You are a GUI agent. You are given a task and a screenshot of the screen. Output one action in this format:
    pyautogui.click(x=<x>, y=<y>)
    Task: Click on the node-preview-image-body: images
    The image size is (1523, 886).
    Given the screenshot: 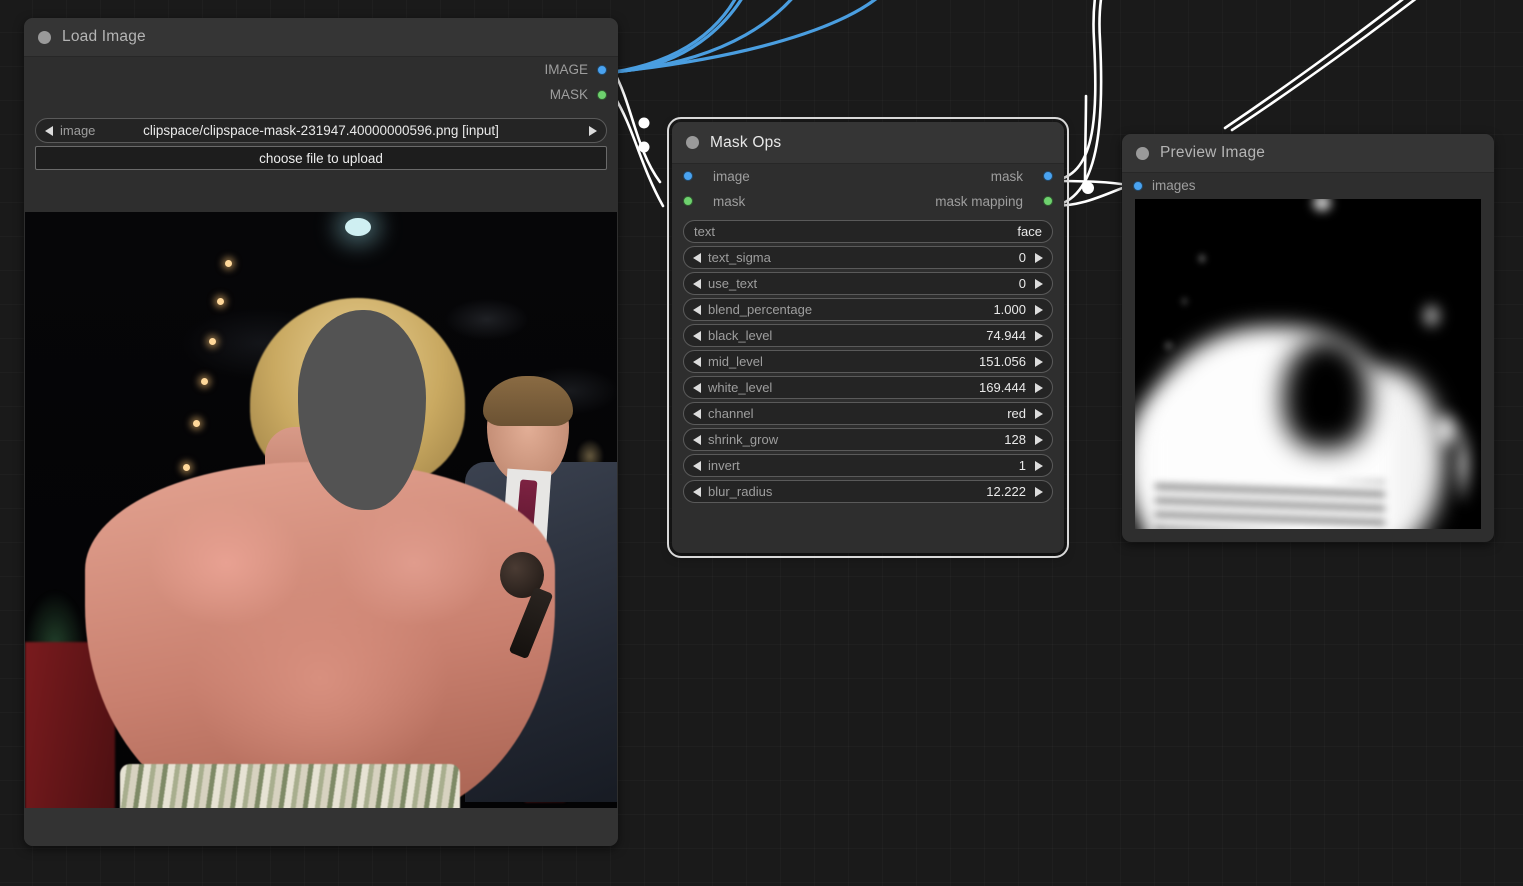 What is the action you would take?
    pyautogui.click(x=1308, y=185)
    